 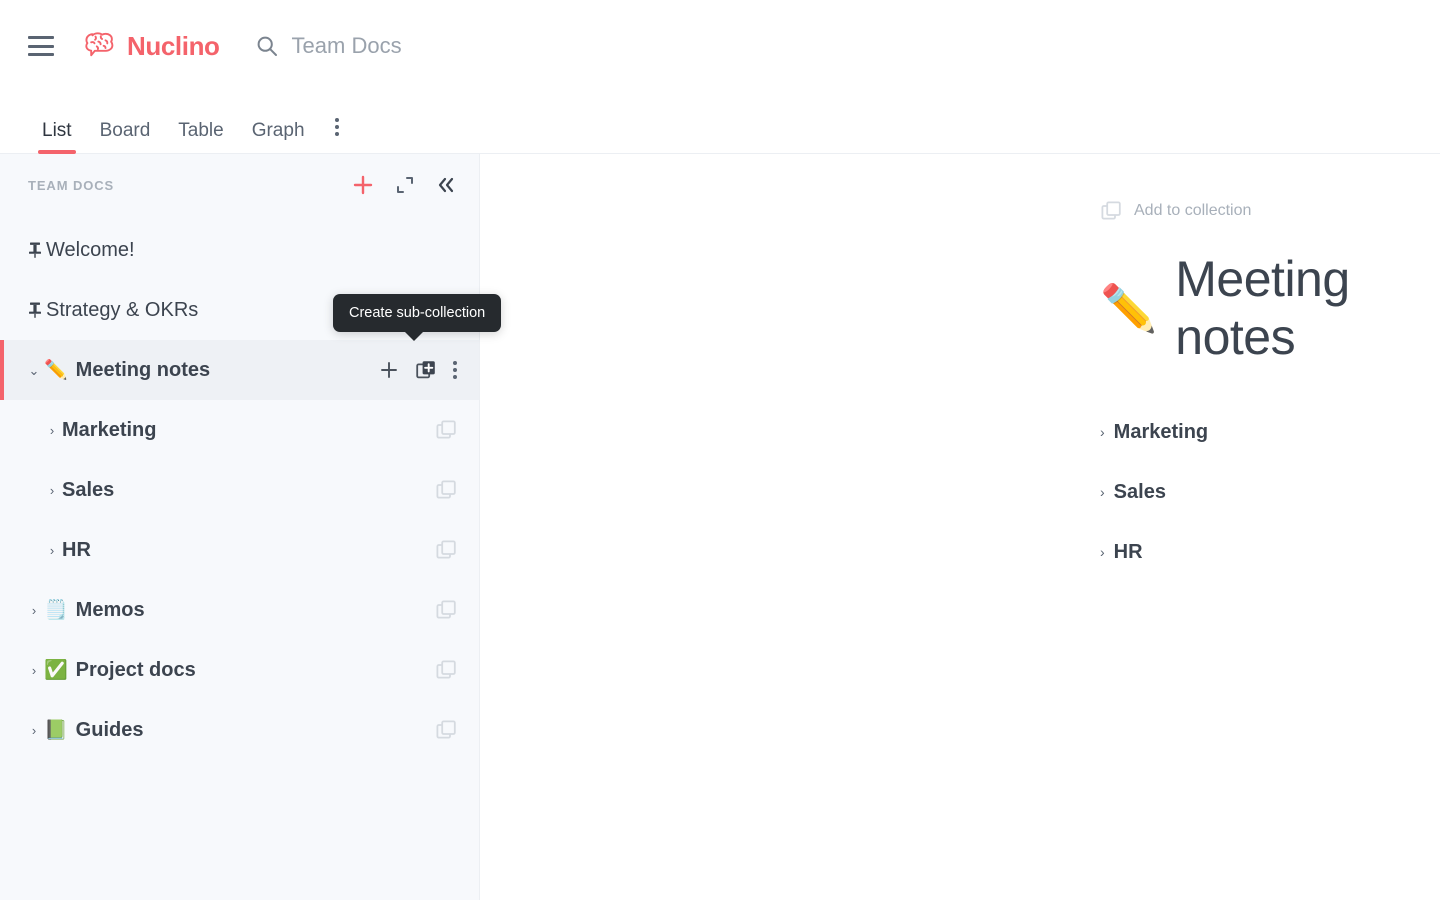 I want to click on sidebar-item-label: Welcome!, so click(x=90, y=249).